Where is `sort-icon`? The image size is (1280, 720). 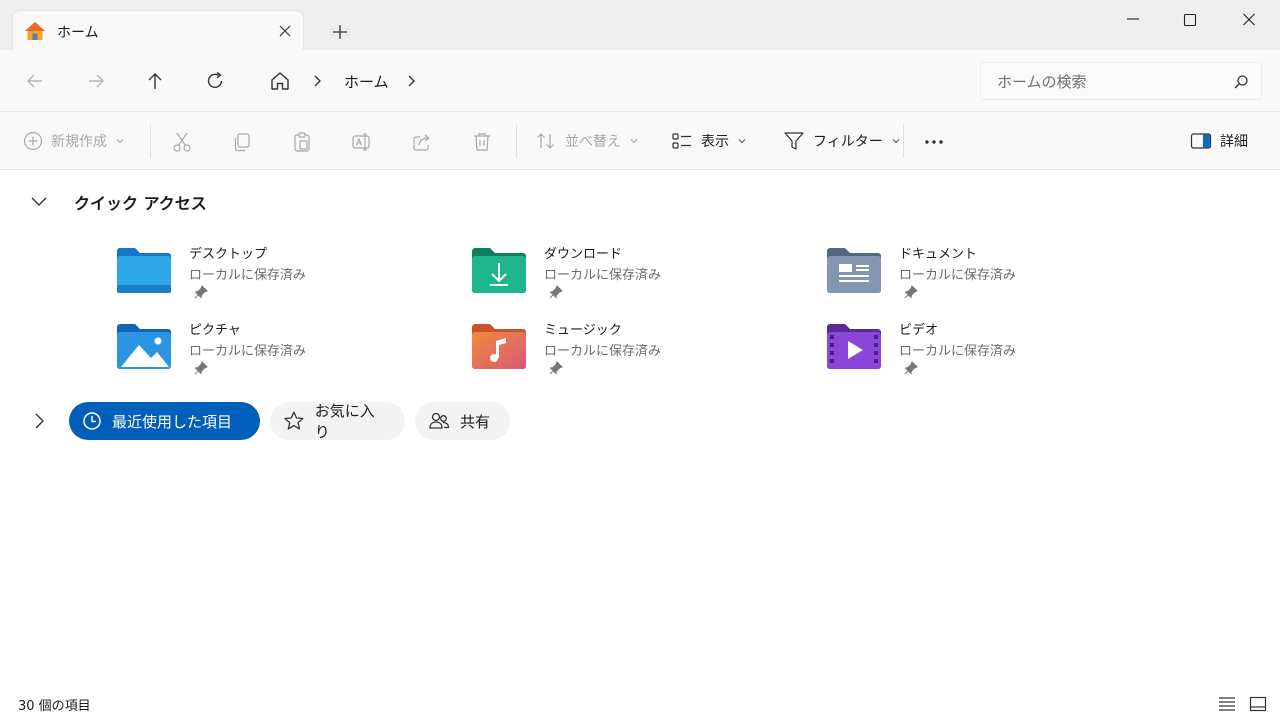 sort-icon is located at coordinates (545, 141).